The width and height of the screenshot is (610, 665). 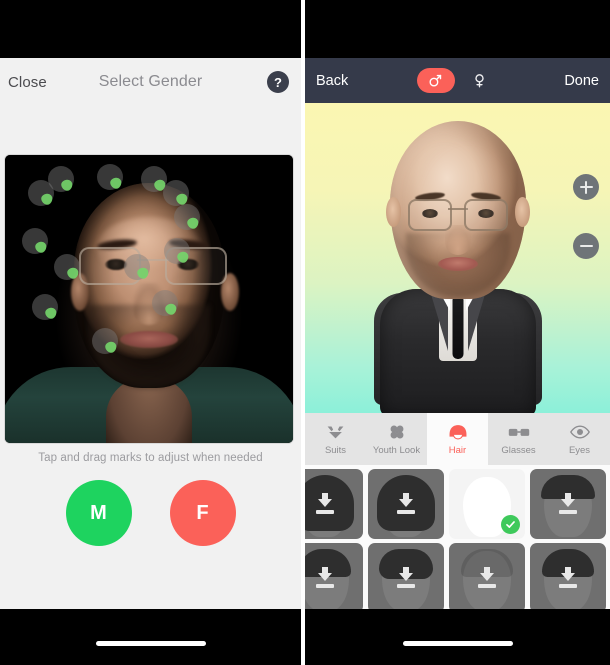 I want to click on instruction-text: Tap and drag marks to adjust when needed, so click(x=150, y=458).